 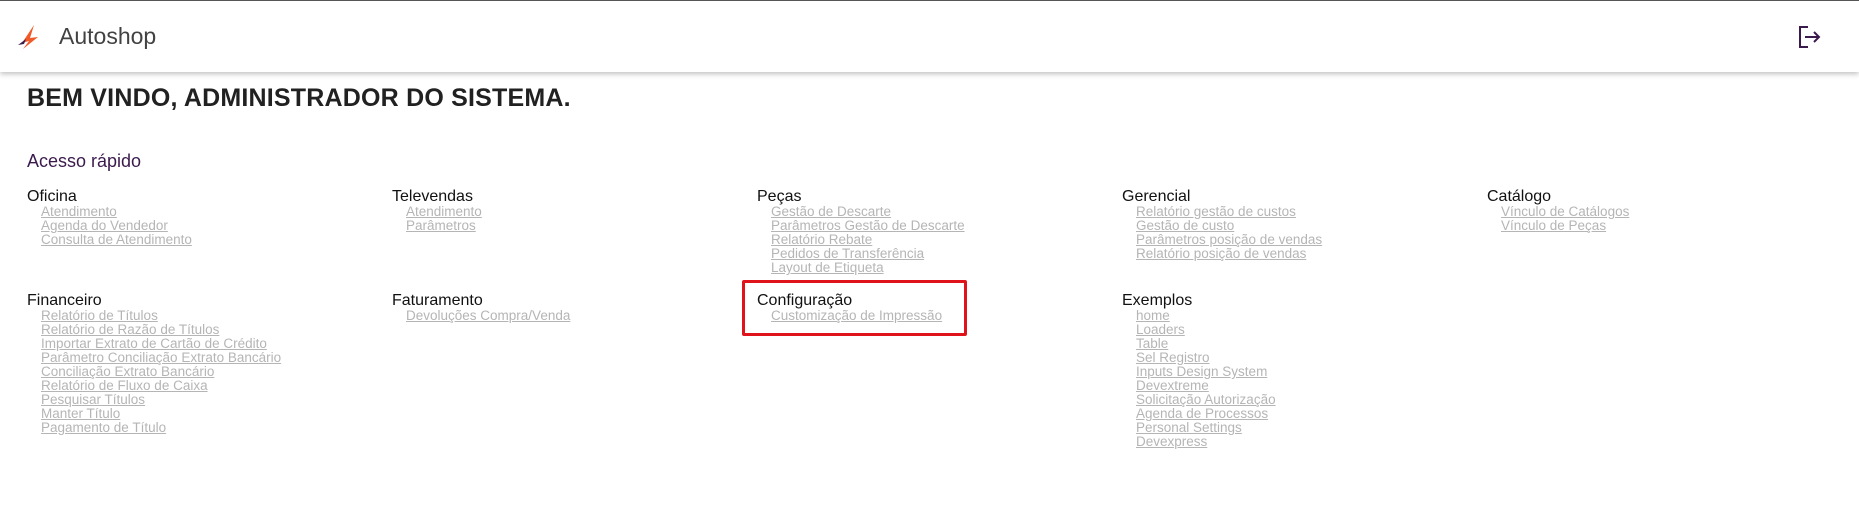 What do you see at coordinates (1229, 239) in the screenshot?
I see `link-parametros-posicao-de-vendas: Parâmetros posição de vendas` at bounding box center [1229, 239].